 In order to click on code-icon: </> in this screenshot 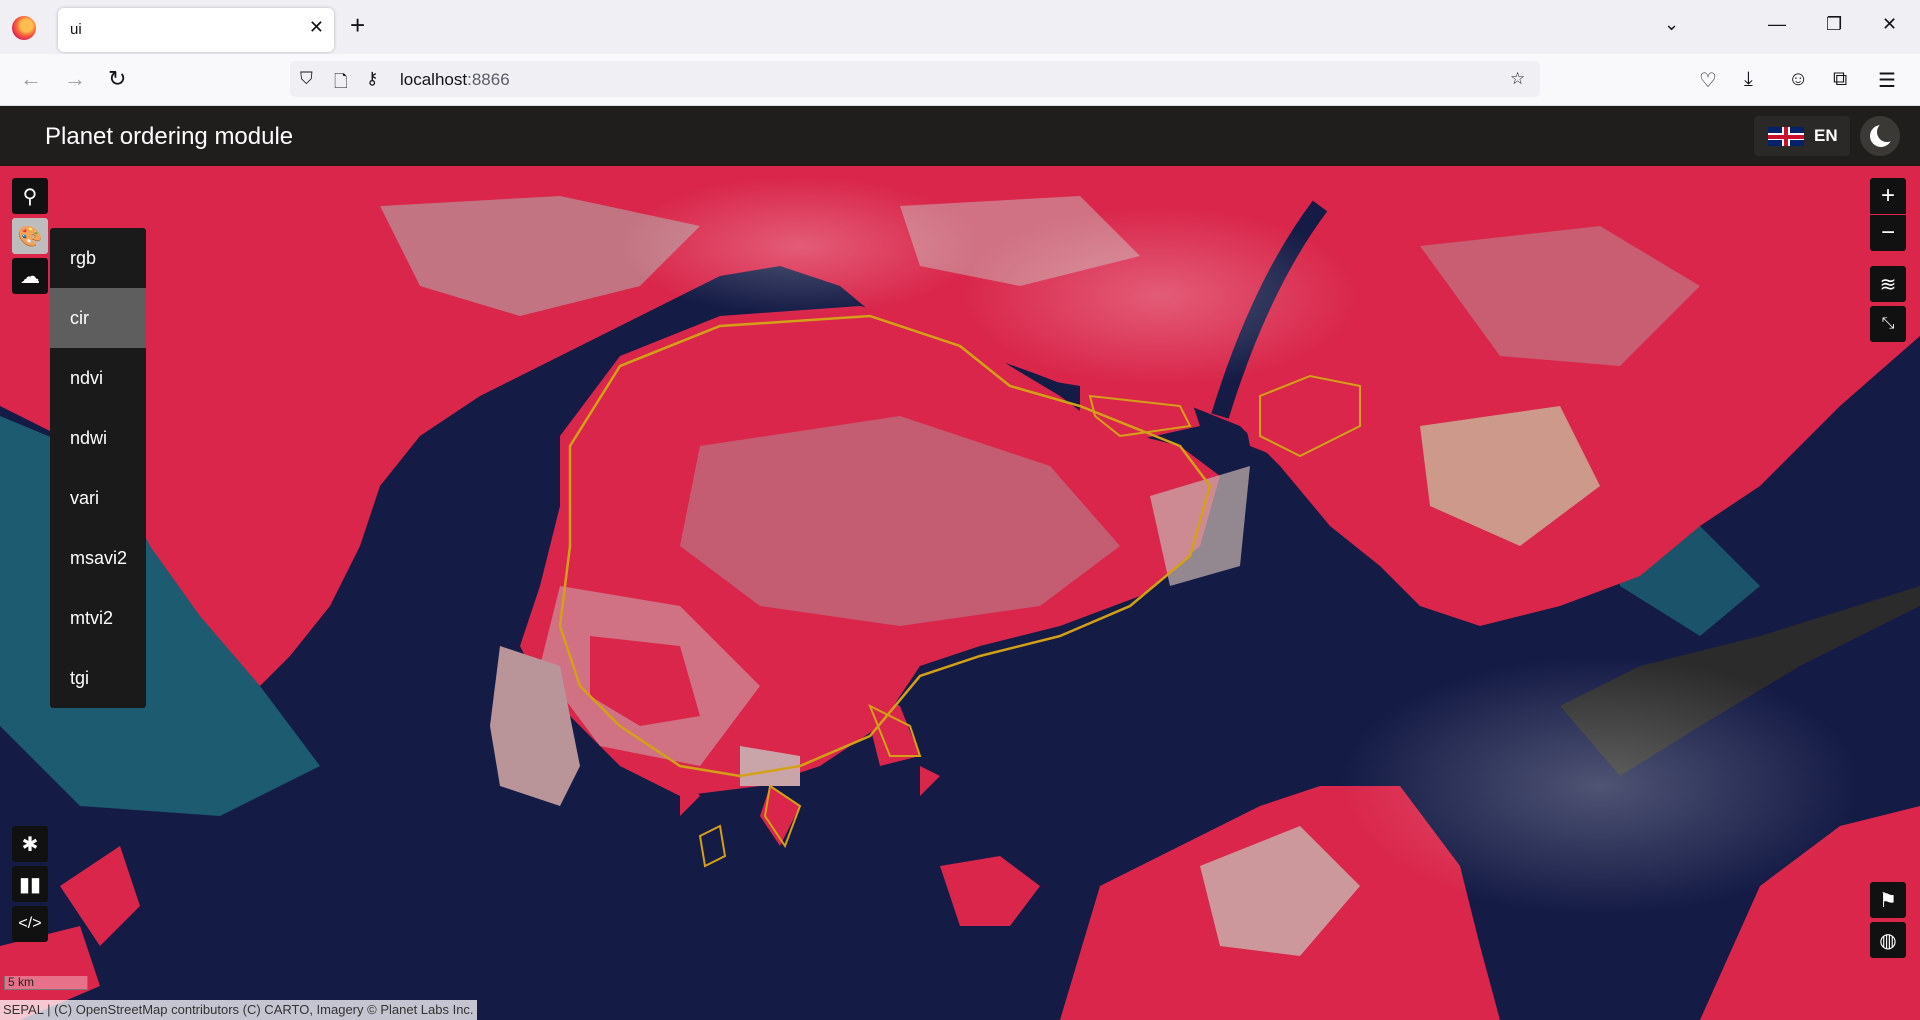, I will do `click(30, 923)`.